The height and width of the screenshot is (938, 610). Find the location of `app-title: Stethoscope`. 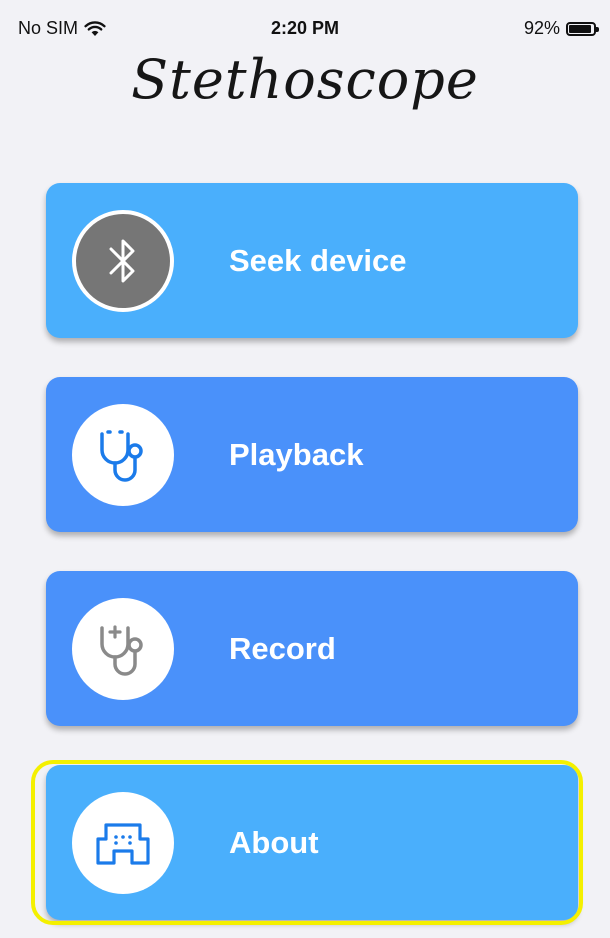

app-title: Stethoscope is located at coordinates (305, 79).